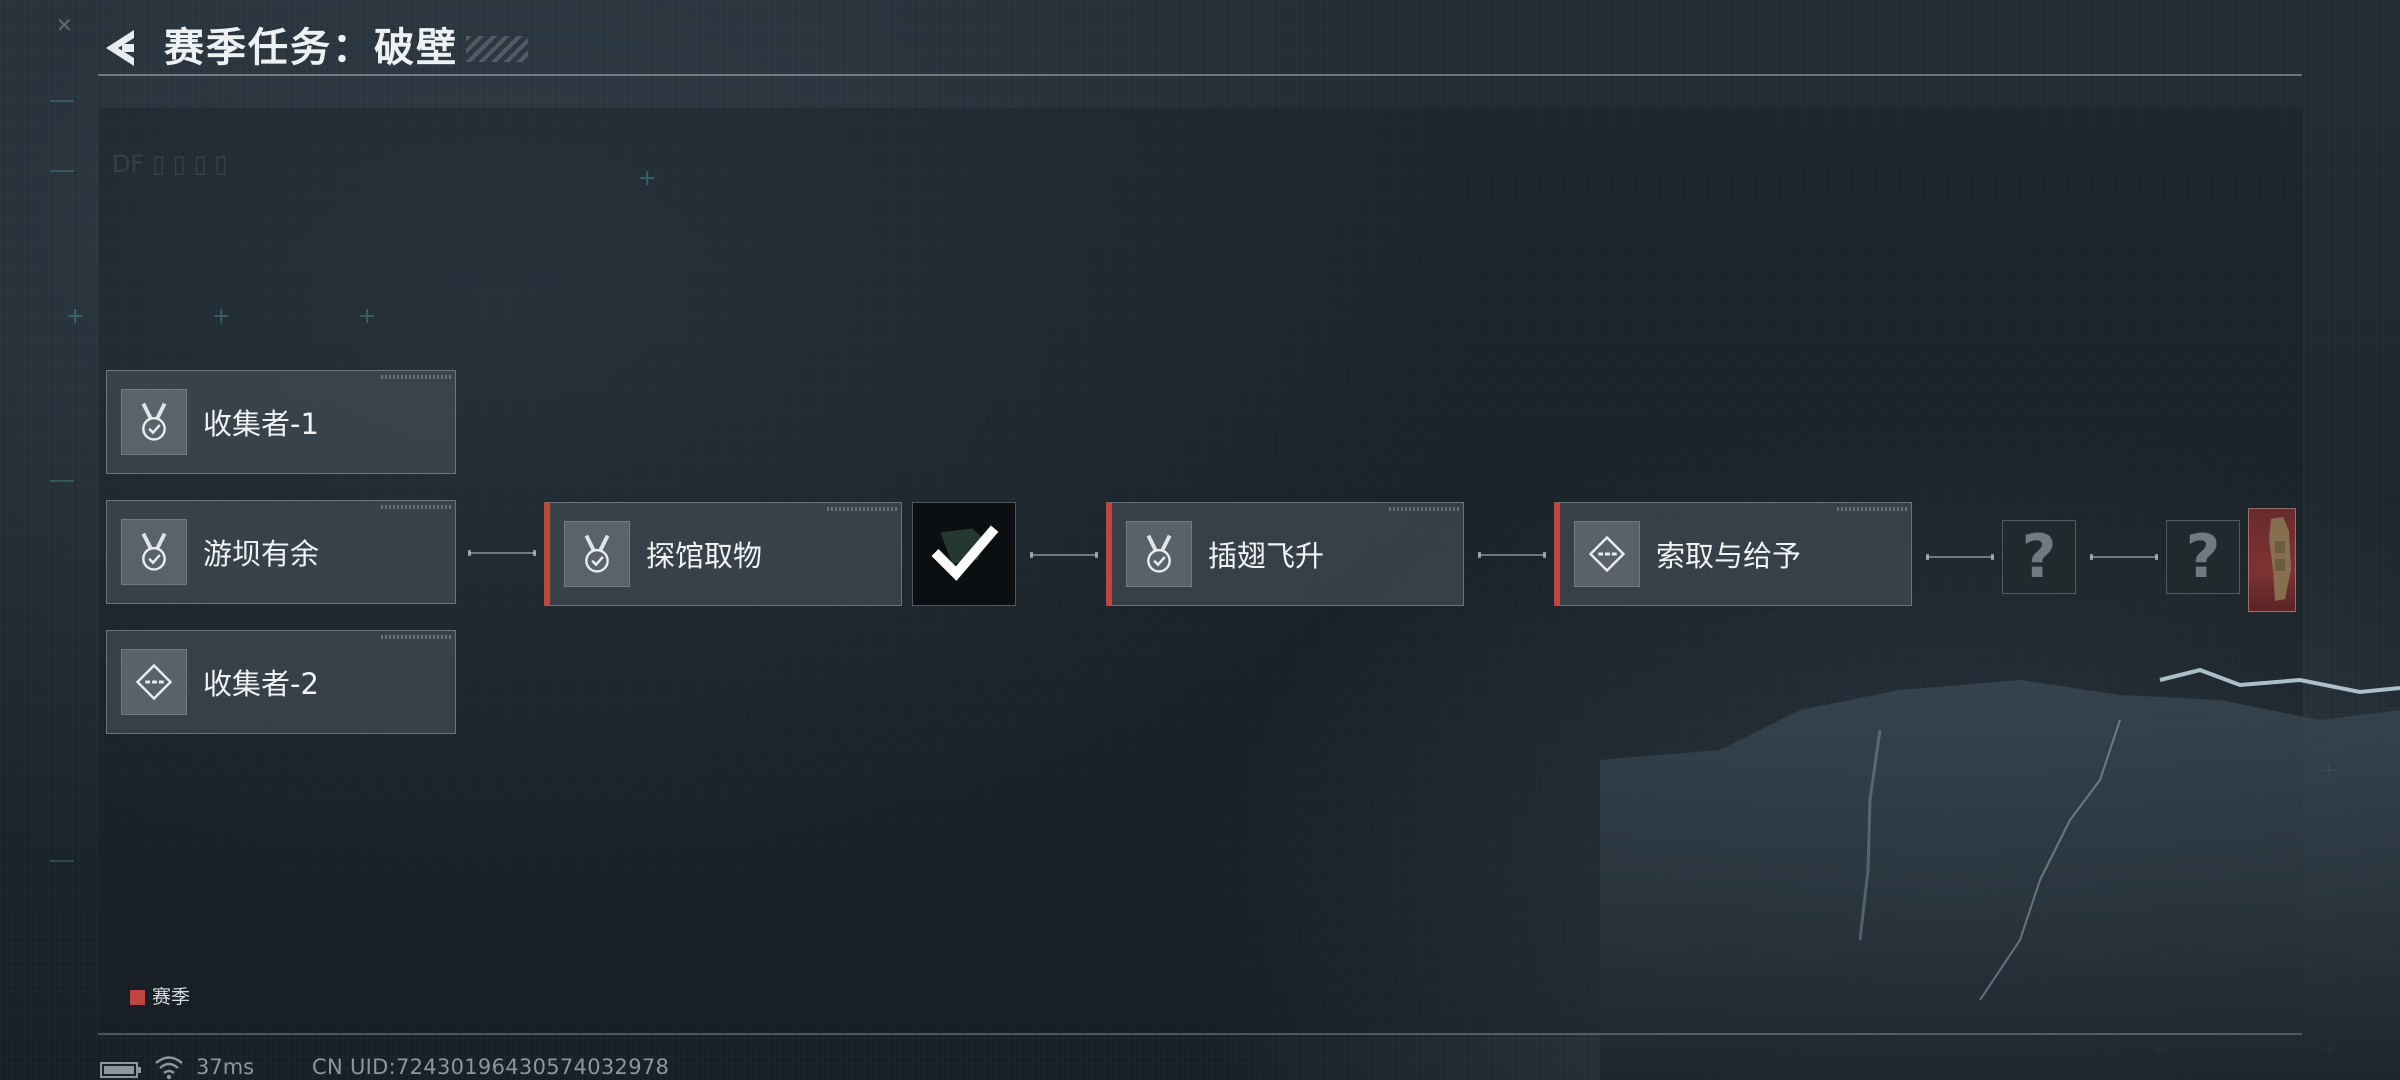 Image resolution: width=2400 pixels, height=1080 pixels. What do you see at coordinates (120, 48) in the screenshot?
I see `back-button` at bounding box center [120, 48].